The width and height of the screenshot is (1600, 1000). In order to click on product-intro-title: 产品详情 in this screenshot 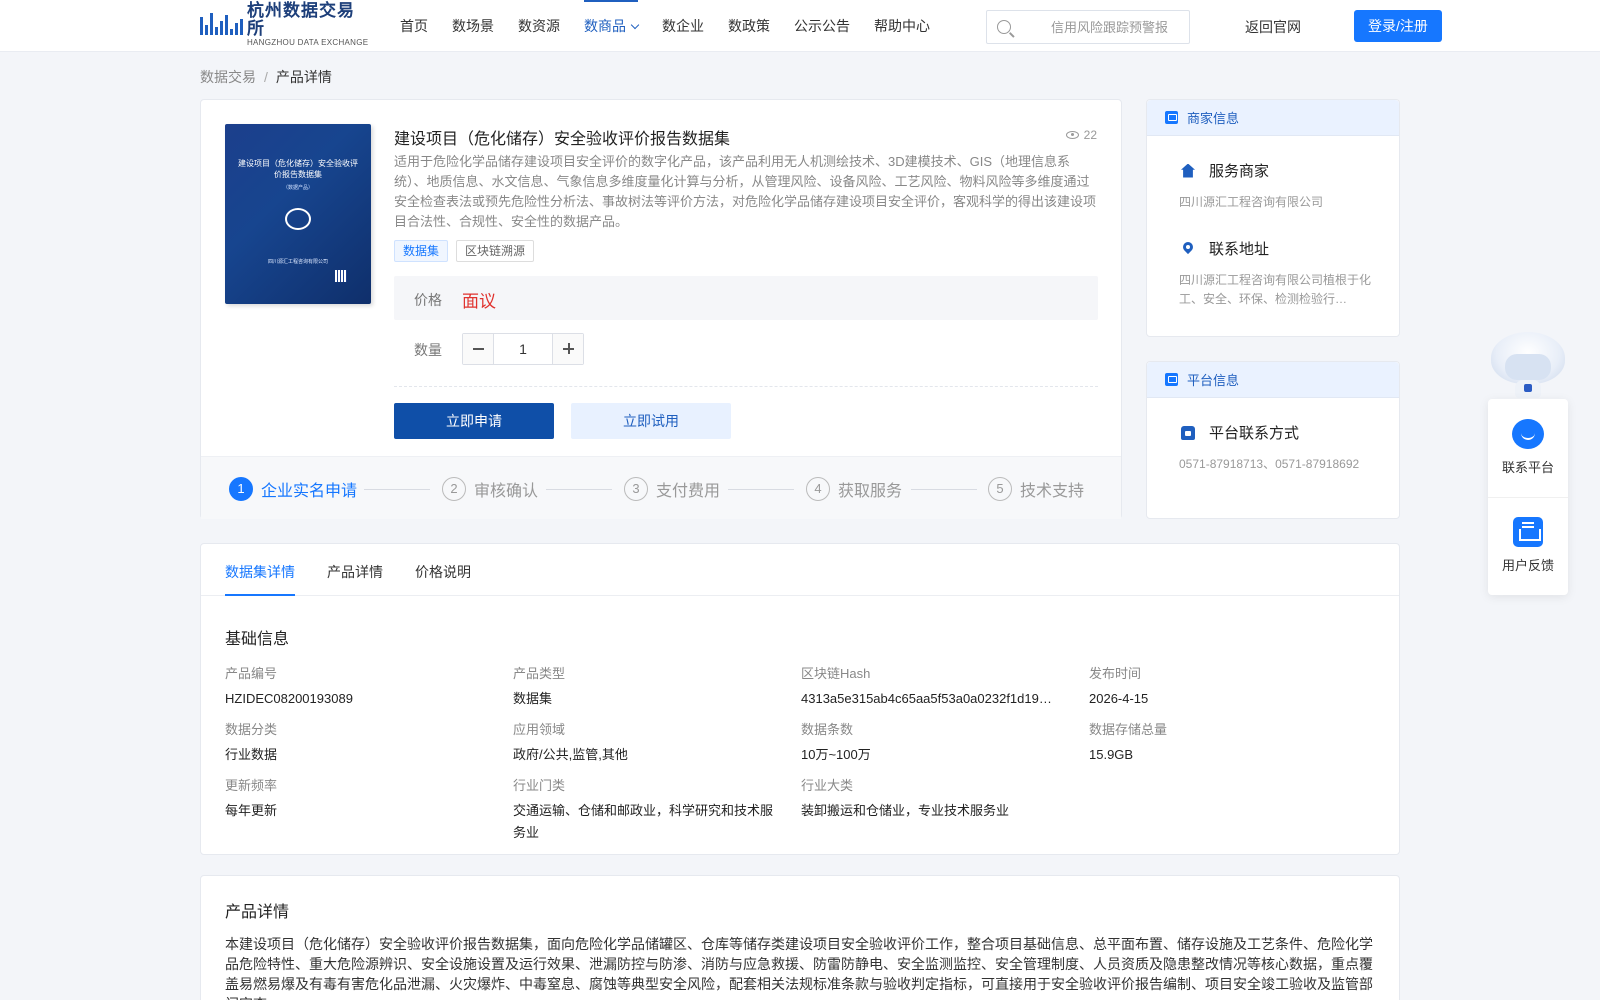, I will do `click(257, 912)`.